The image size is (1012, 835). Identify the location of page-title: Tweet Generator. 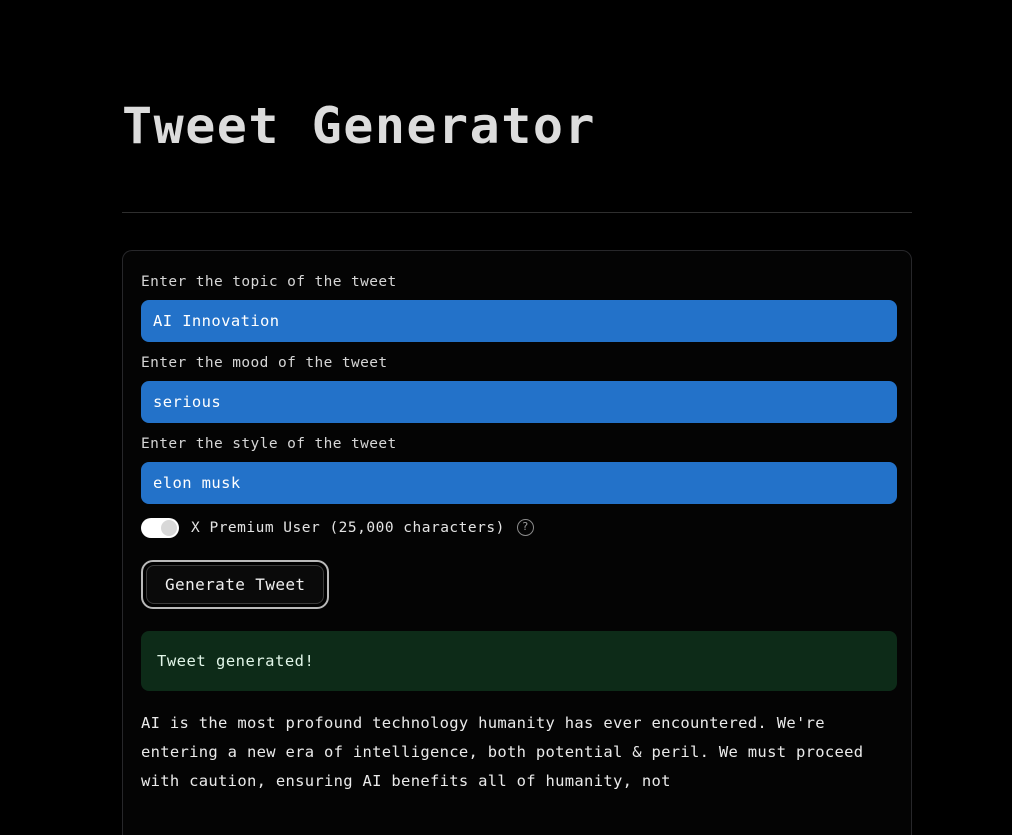
(359, 126).